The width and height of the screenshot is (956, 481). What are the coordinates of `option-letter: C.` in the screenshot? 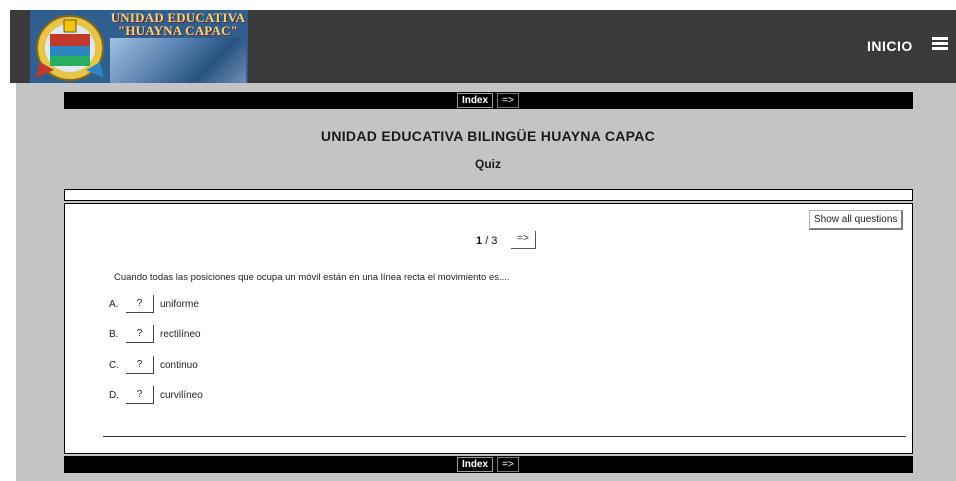 It's located at (114, 365).